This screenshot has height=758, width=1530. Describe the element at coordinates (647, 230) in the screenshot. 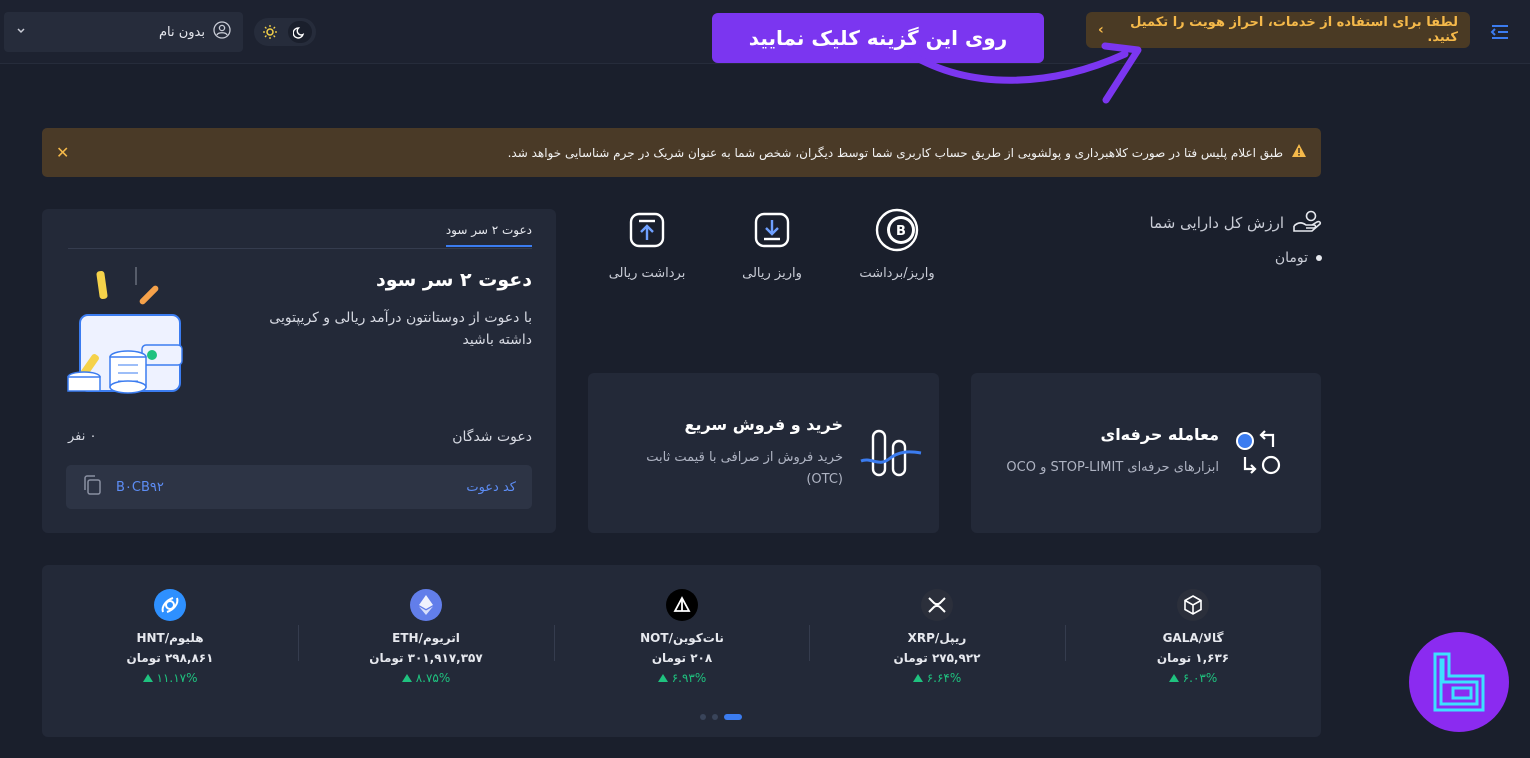

I see `withdraw-icon` at that location.